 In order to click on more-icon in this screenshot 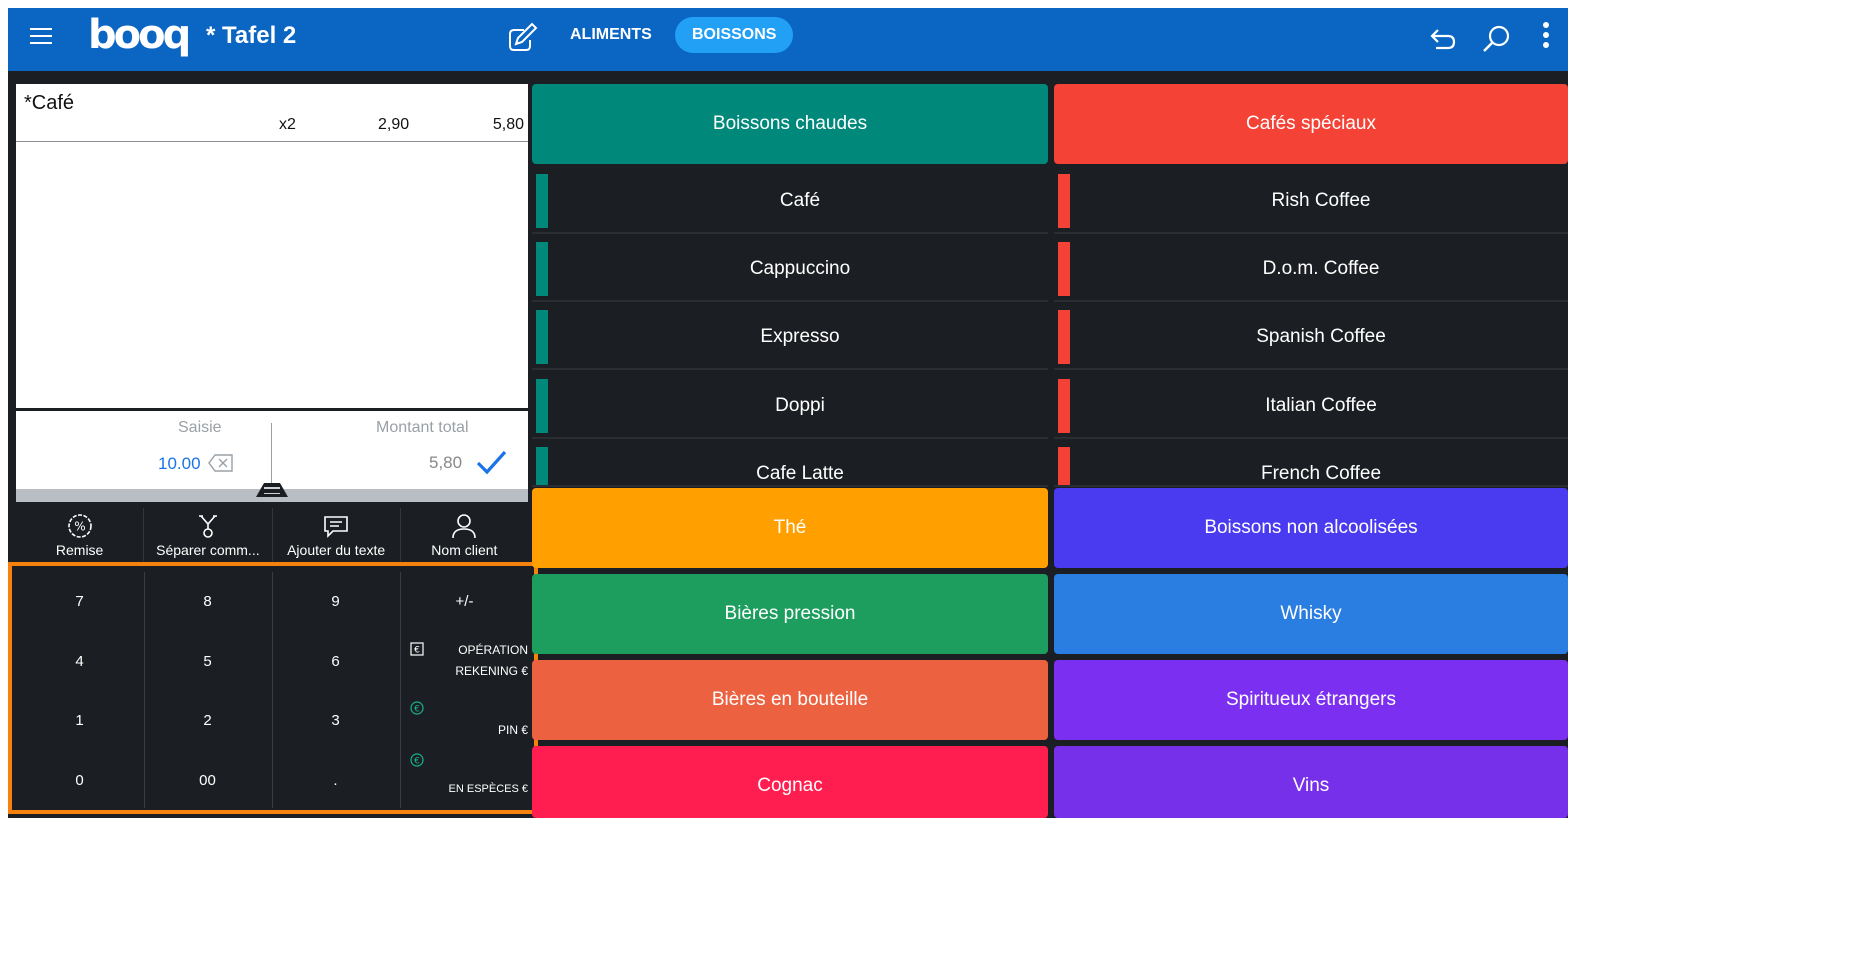, I will do `click(1546, 39)`.